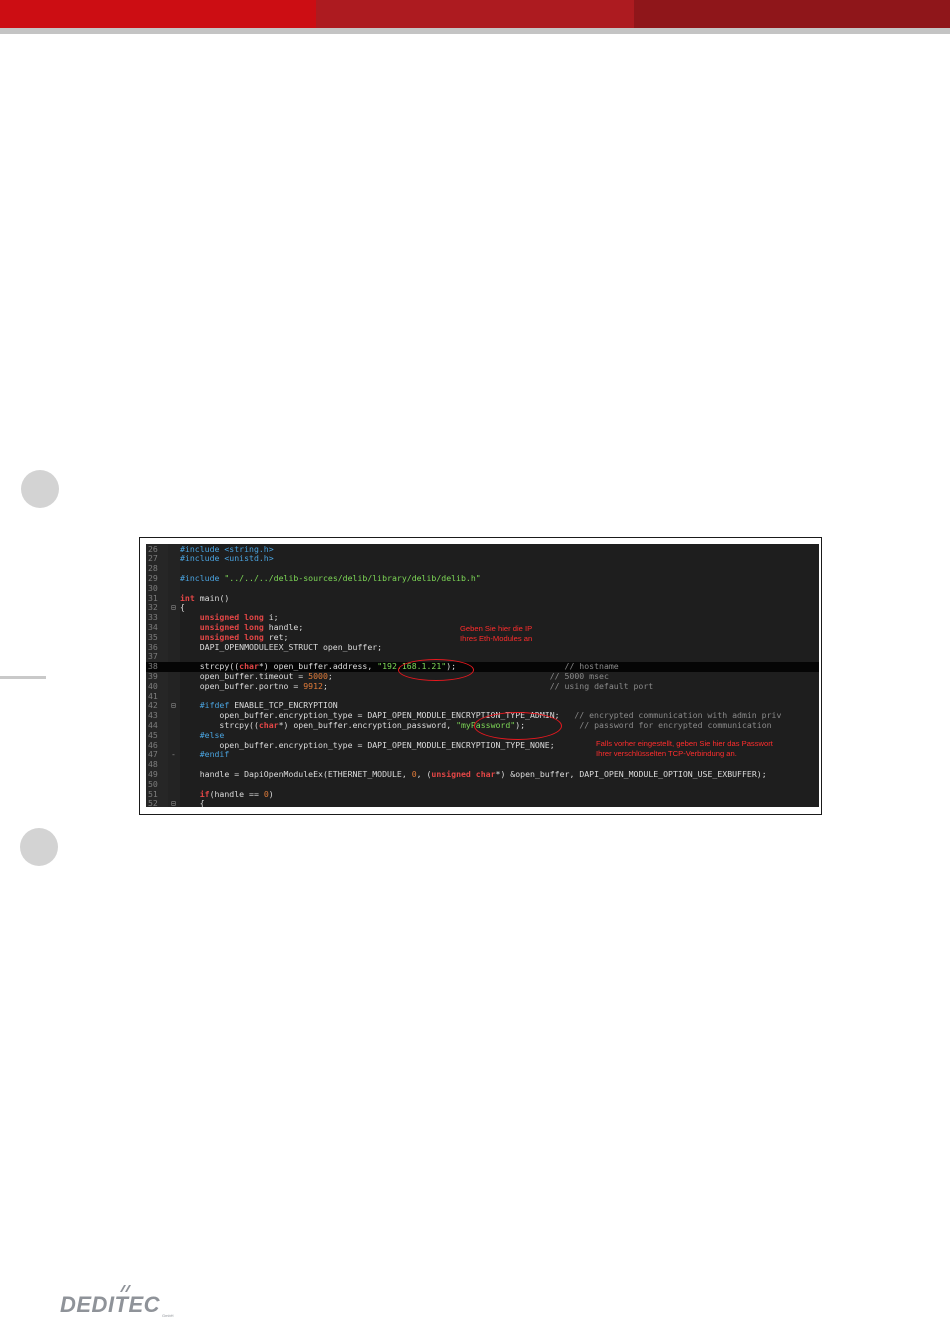 Image resolution: width=950 pixels, height=1344 pixels. I want to click on header-bar-segment-right, so click(792, 14).